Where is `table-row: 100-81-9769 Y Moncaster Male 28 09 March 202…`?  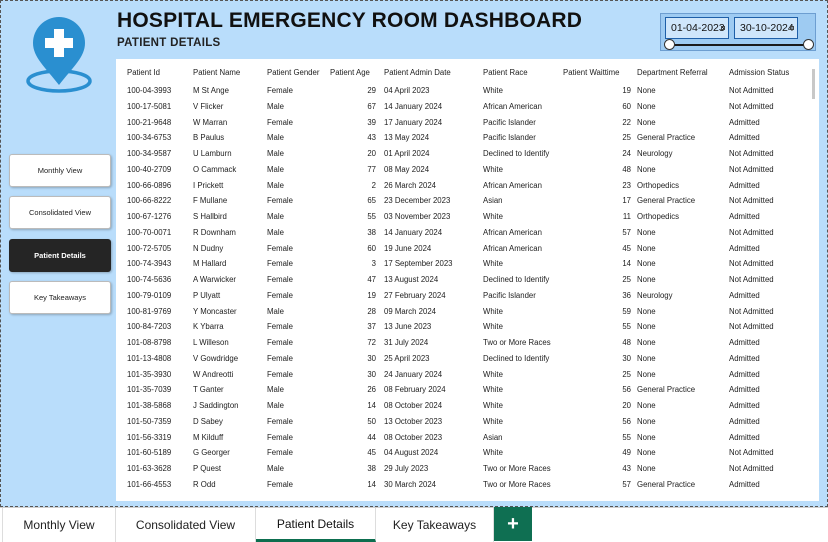
table-row: 100-81-9769 Y Moncaster Male 28 09 March 202… is located at coordinates (461, 314).